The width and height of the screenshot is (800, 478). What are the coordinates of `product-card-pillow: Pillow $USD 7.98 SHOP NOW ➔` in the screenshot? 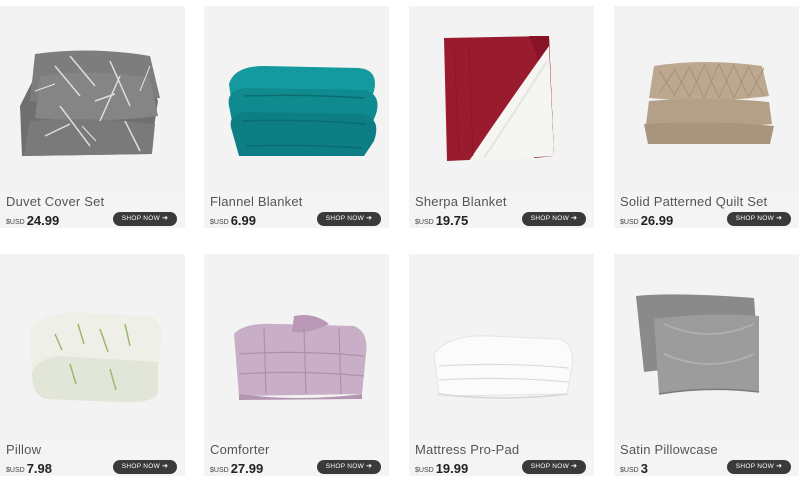 It's located at (92, 365).